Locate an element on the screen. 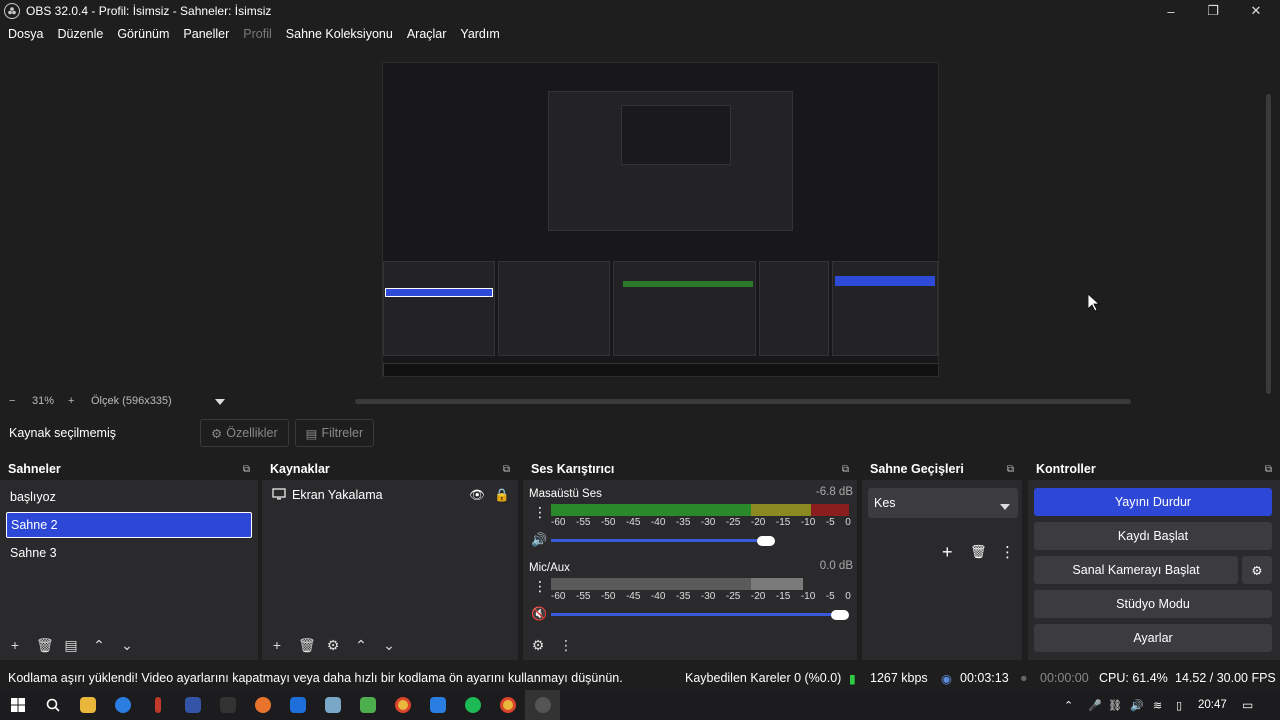 The image size is (1280, 720). scale-label: Ölçek (596x335) is located at coordinates (131, 401).